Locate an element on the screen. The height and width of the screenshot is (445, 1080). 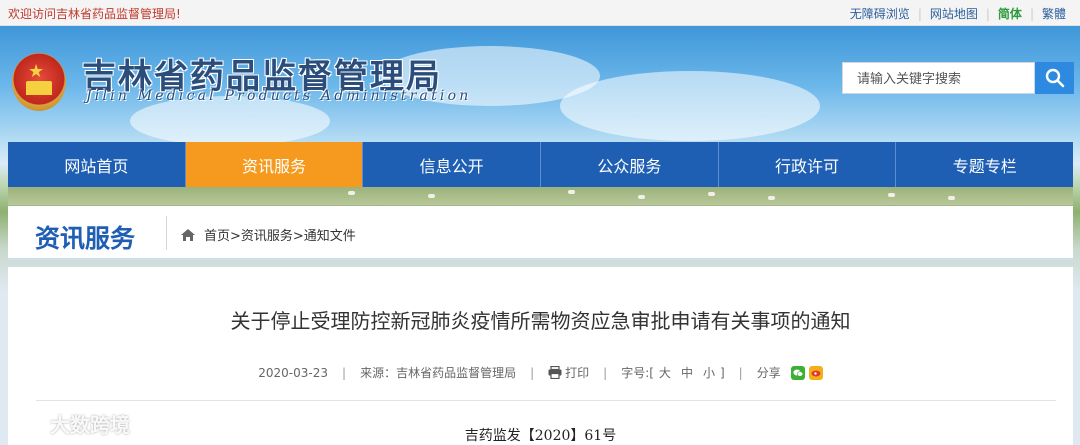
nav-item-public-service: 公众服务 is located at coordinates (630, 164).